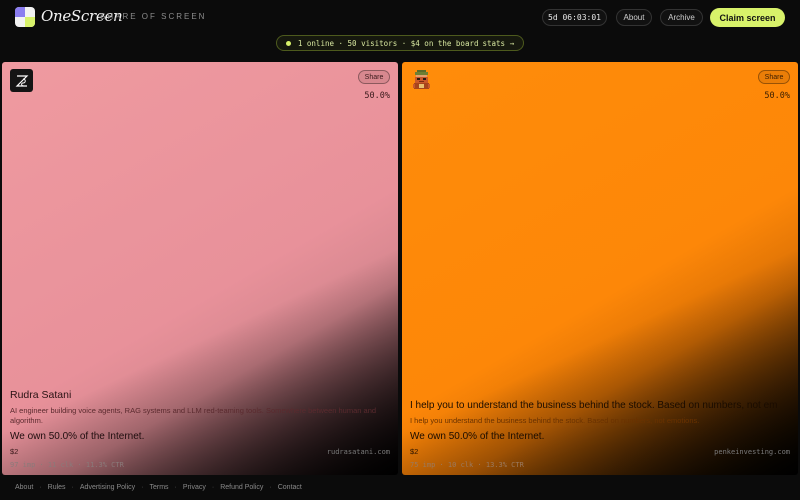 The height and width of the screenshot is (500, 800). Describe the element at coordinates (41, 395) in the screenshot. I see `ad-title: Rudra Satani` at that location.